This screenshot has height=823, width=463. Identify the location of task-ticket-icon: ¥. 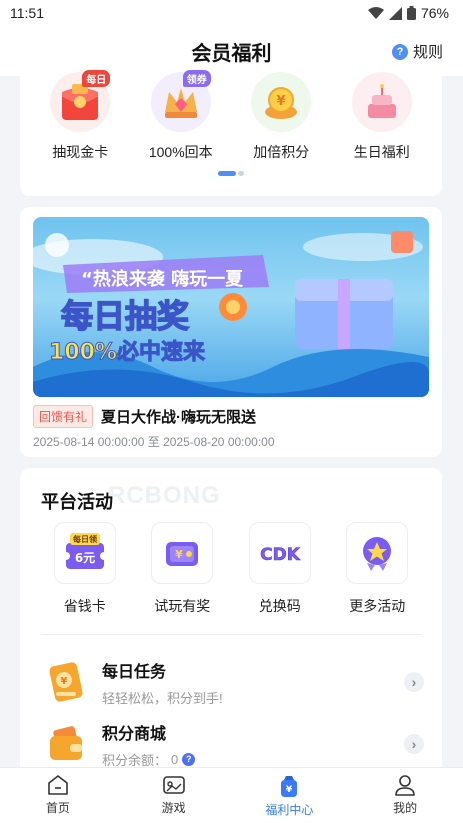
(66, 682).